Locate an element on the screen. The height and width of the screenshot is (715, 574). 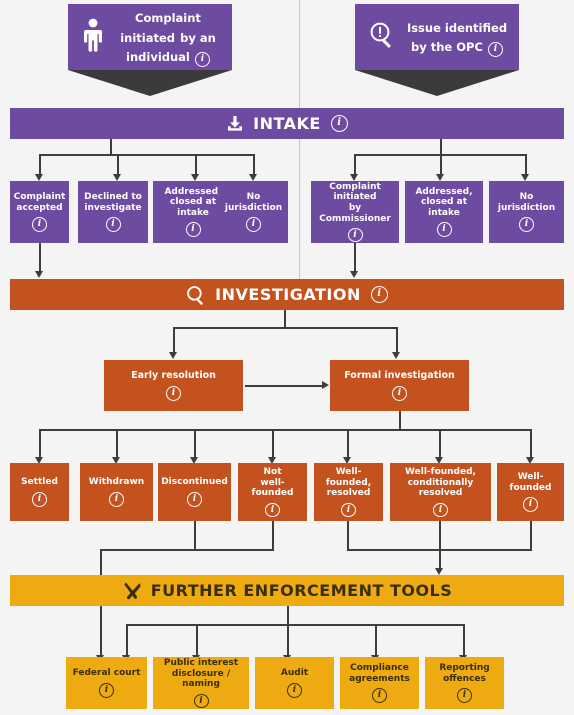
node-line2: conditionally resolved is located at coordinates (440, 488).